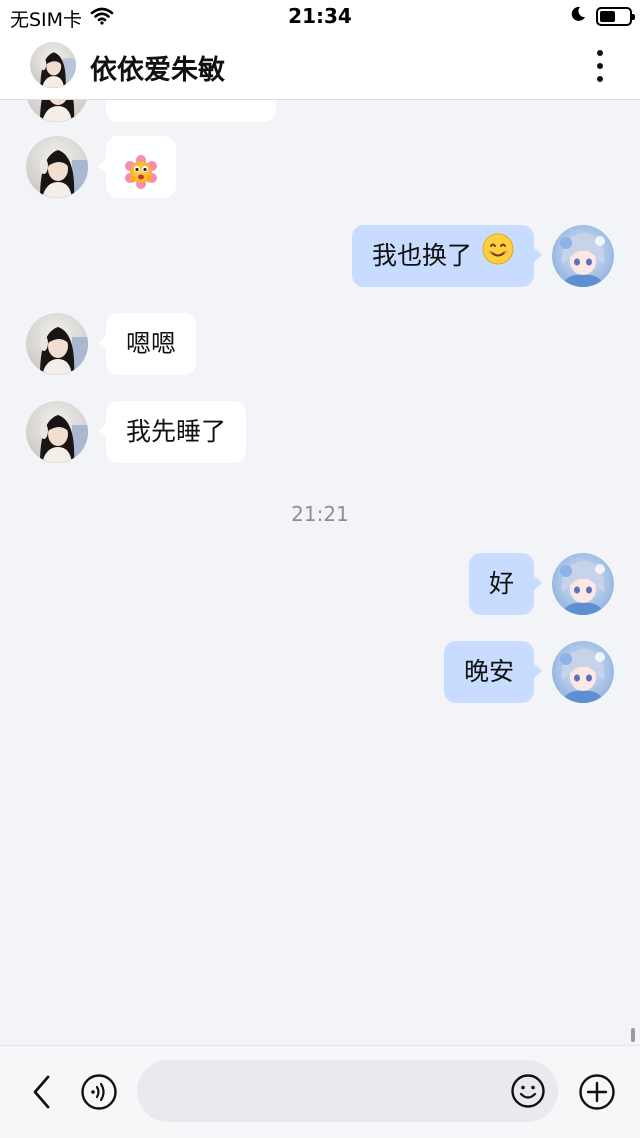 This screenshot has width=640, height=1138. Describe the element at coordinates (176, 431) in the screenshot. I see `message-text: 我先睡了` at that location.